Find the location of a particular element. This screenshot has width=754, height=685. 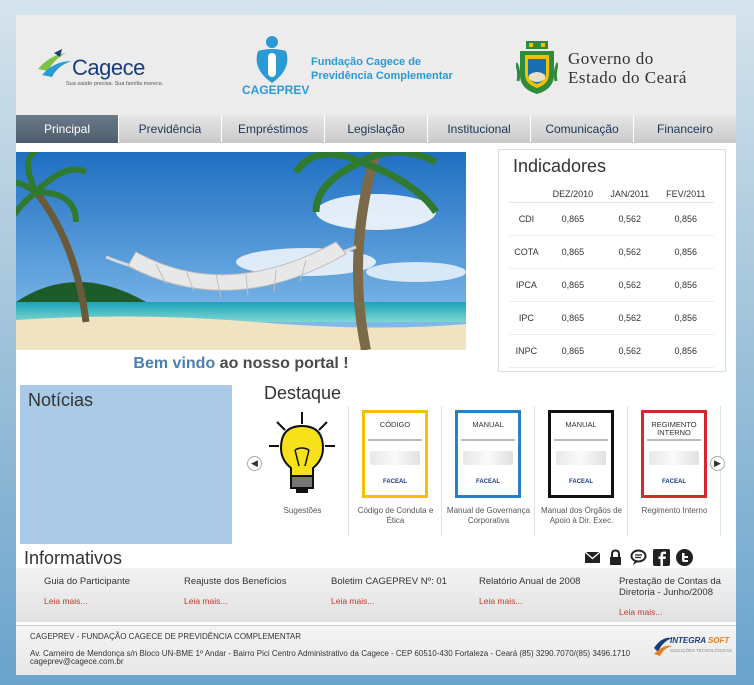

developer-name: INTEGRA SOFT is located at coordinates (699, 640).